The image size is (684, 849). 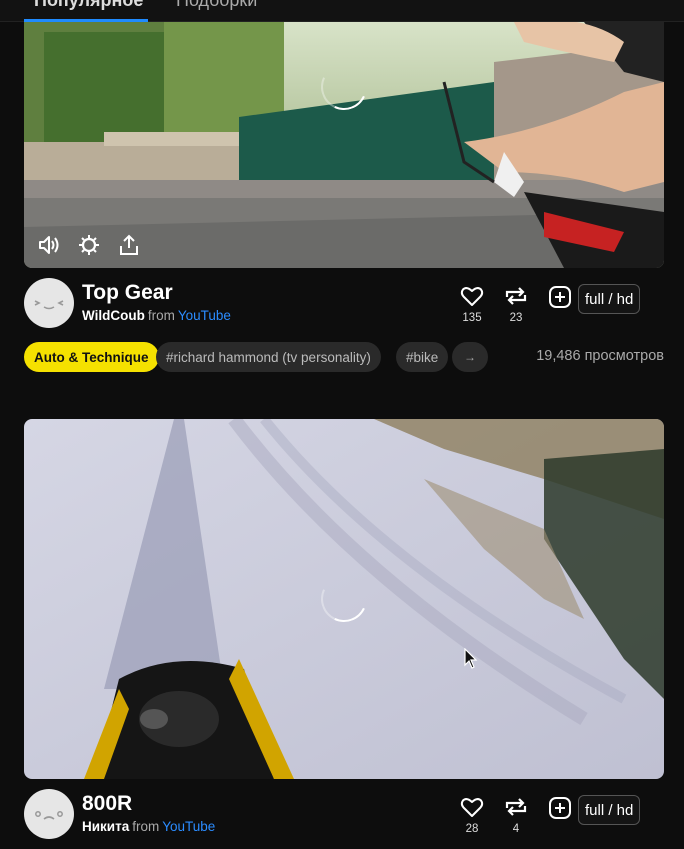 I want to click on tab-popular: Популярное, so click(x=88, y=5).